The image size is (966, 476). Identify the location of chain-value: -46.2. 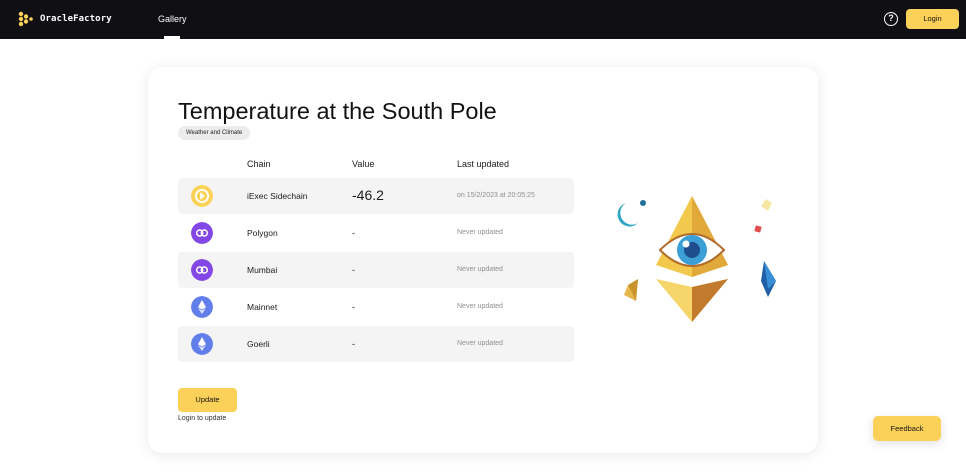
(368, 195).